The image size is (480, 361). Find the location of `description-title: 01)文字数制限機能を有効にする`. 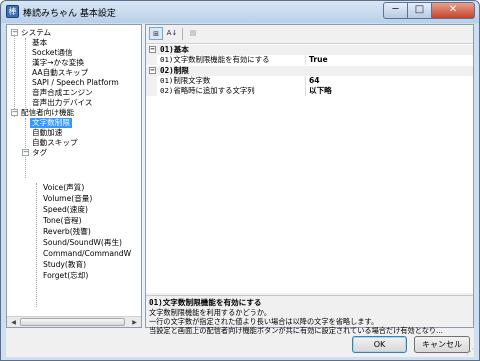

description-title: 01)文字数制限機能を有効にする is located at coordinates (205, 302).